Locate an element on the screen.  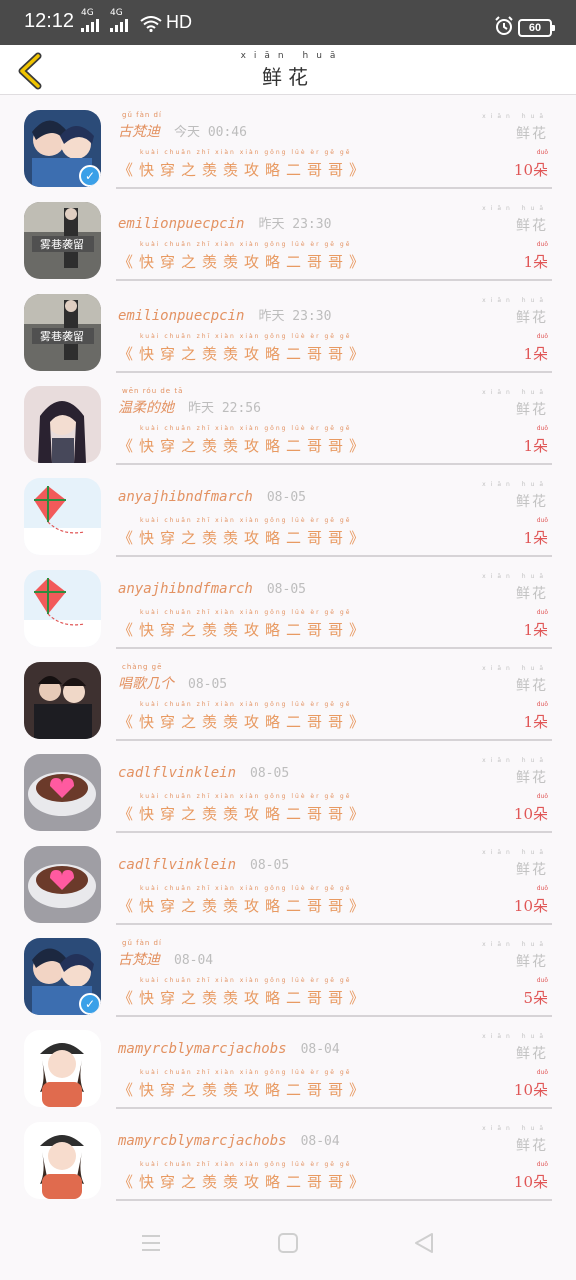
user-name: 温柔的她 昨天 22:56 is located at coordinates (189, 407).